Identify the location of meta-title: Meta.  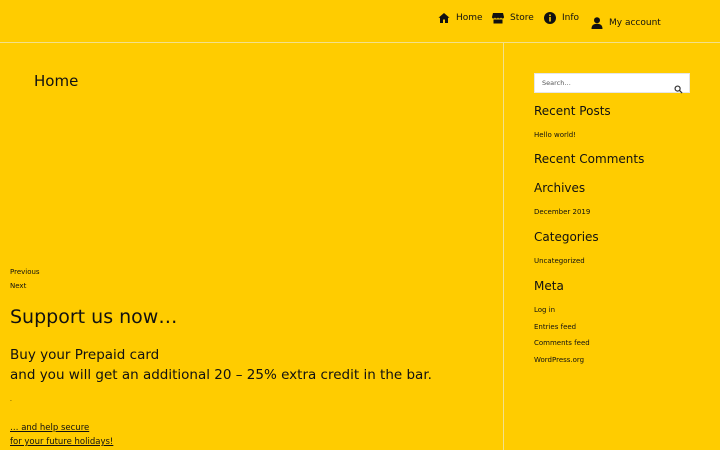
(549, 286).